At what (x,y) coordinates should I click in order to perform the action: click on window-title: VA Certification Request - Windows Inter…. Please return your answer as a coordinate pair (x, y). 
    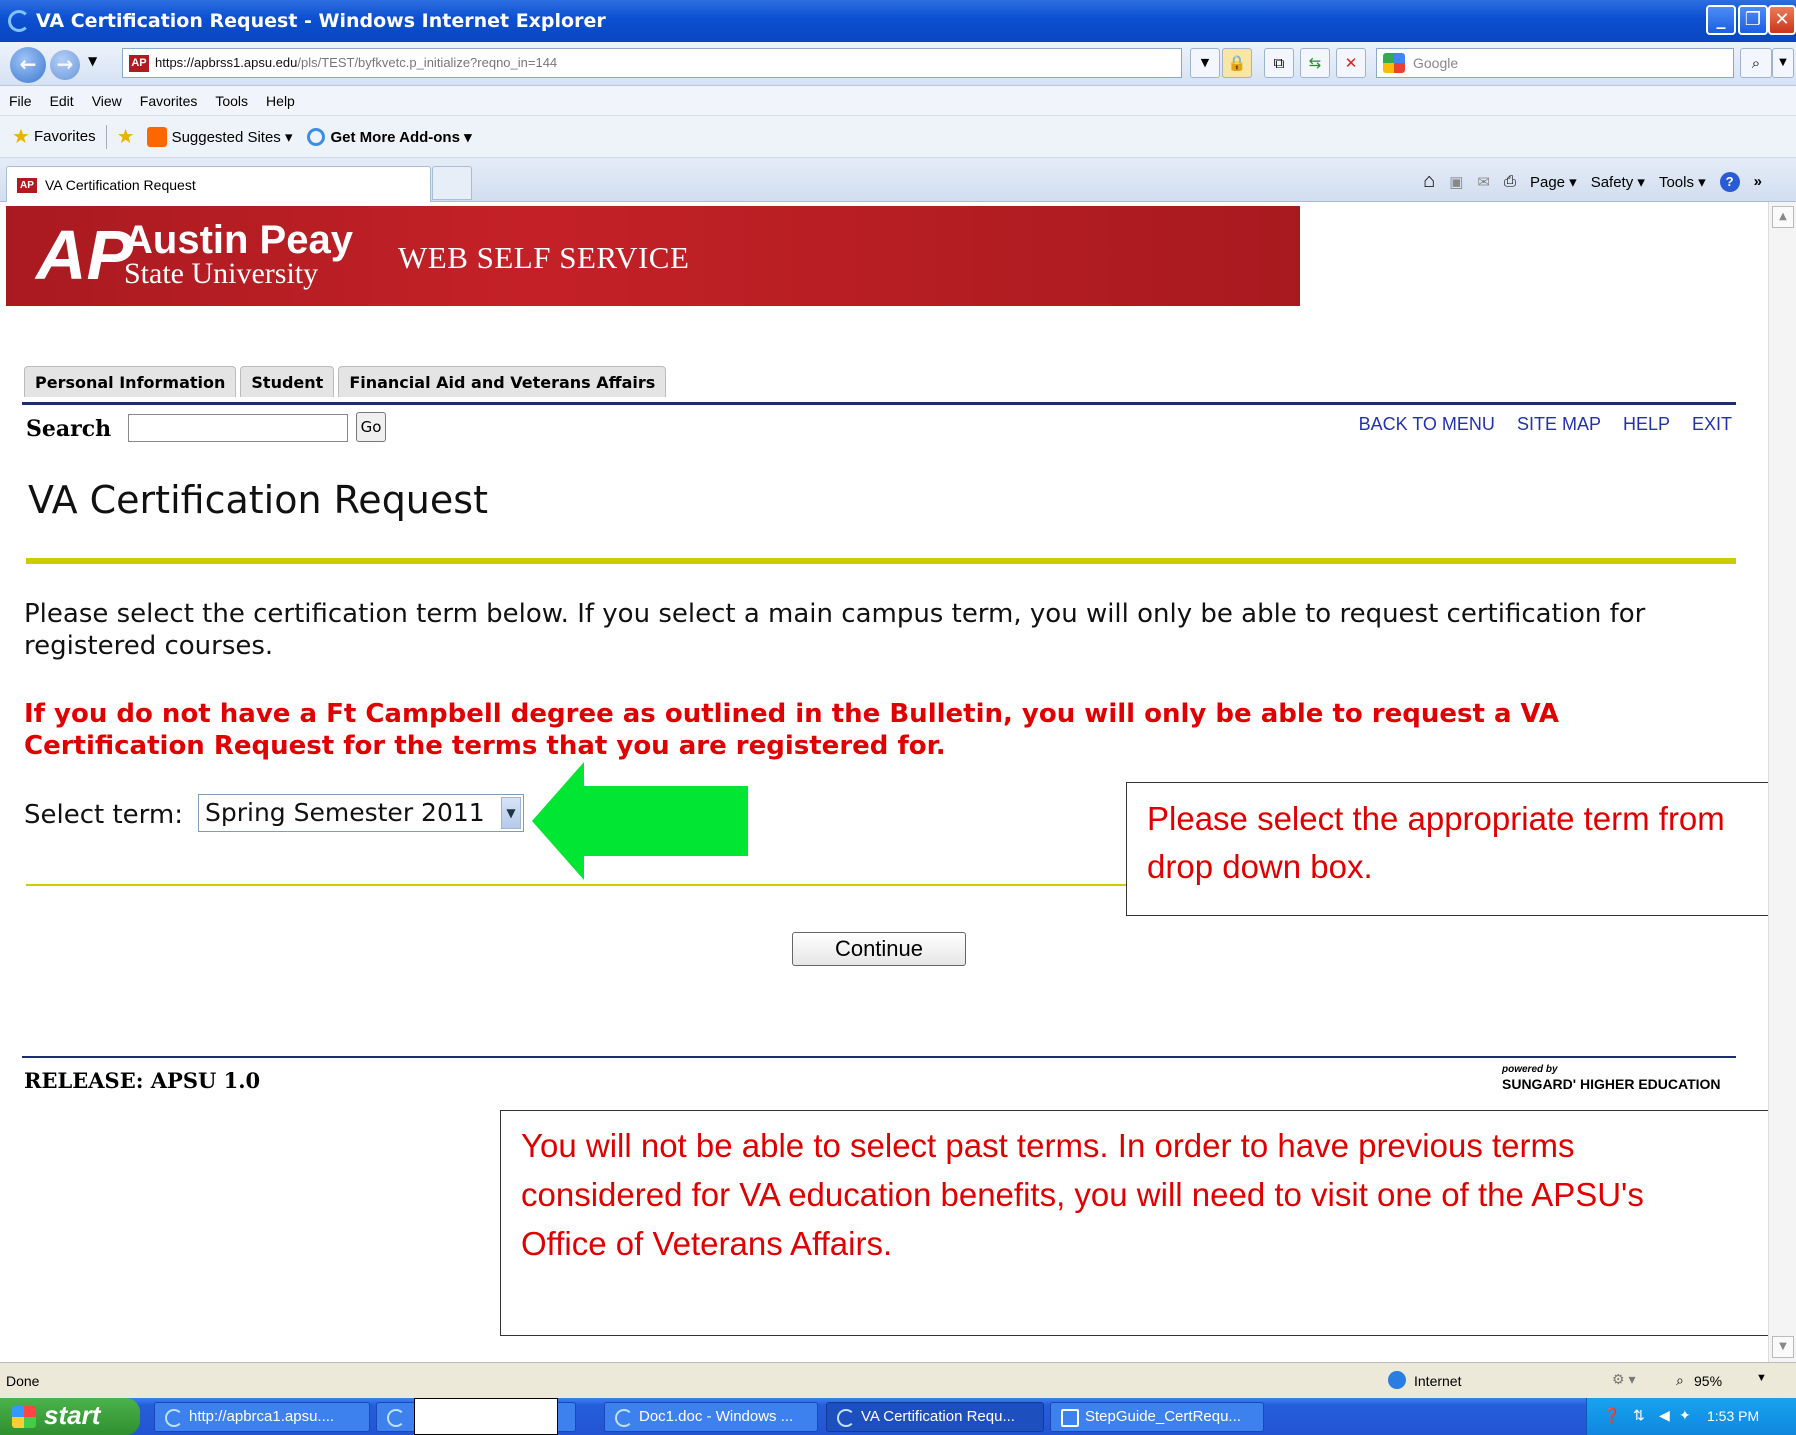
    Looking at the image, I should click on (321, 21).